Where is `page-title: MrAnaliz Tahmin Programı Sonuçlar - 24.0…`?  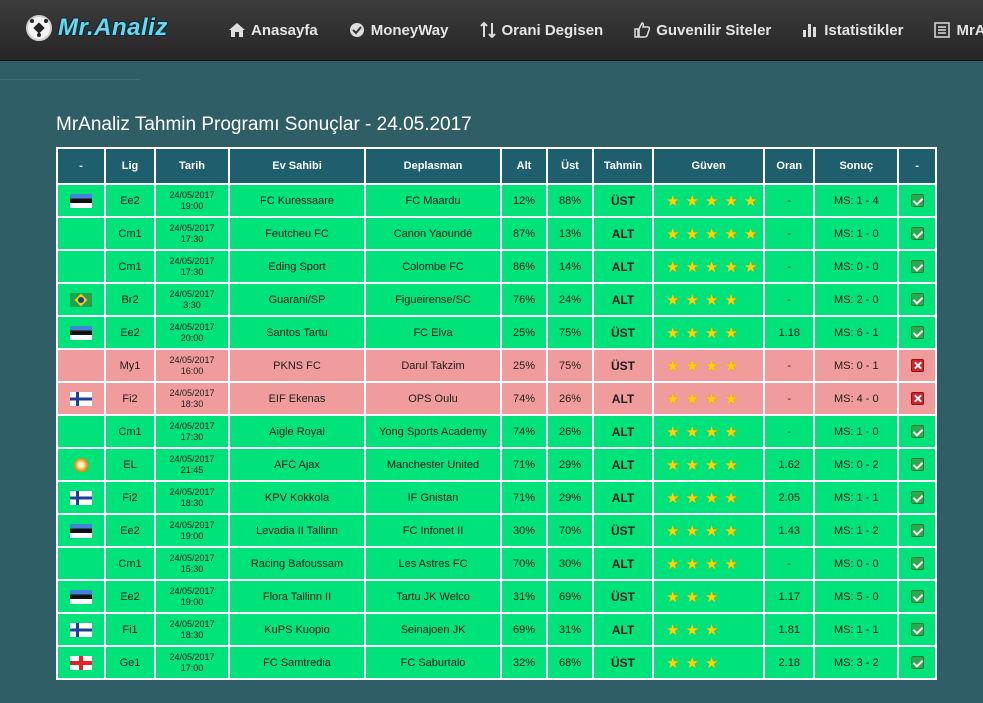
page-title: MrAnaliz Tahmin Programı Sonuçlar - 24.0… is located at coordinates (264, 124).